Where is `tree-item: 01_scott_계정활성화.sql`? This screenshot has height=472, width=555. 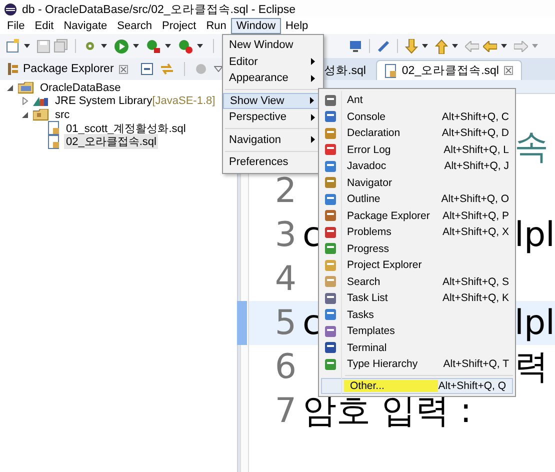 tree-item: 01_scott_계정활성화.sql is located at coordinates (126, 128).